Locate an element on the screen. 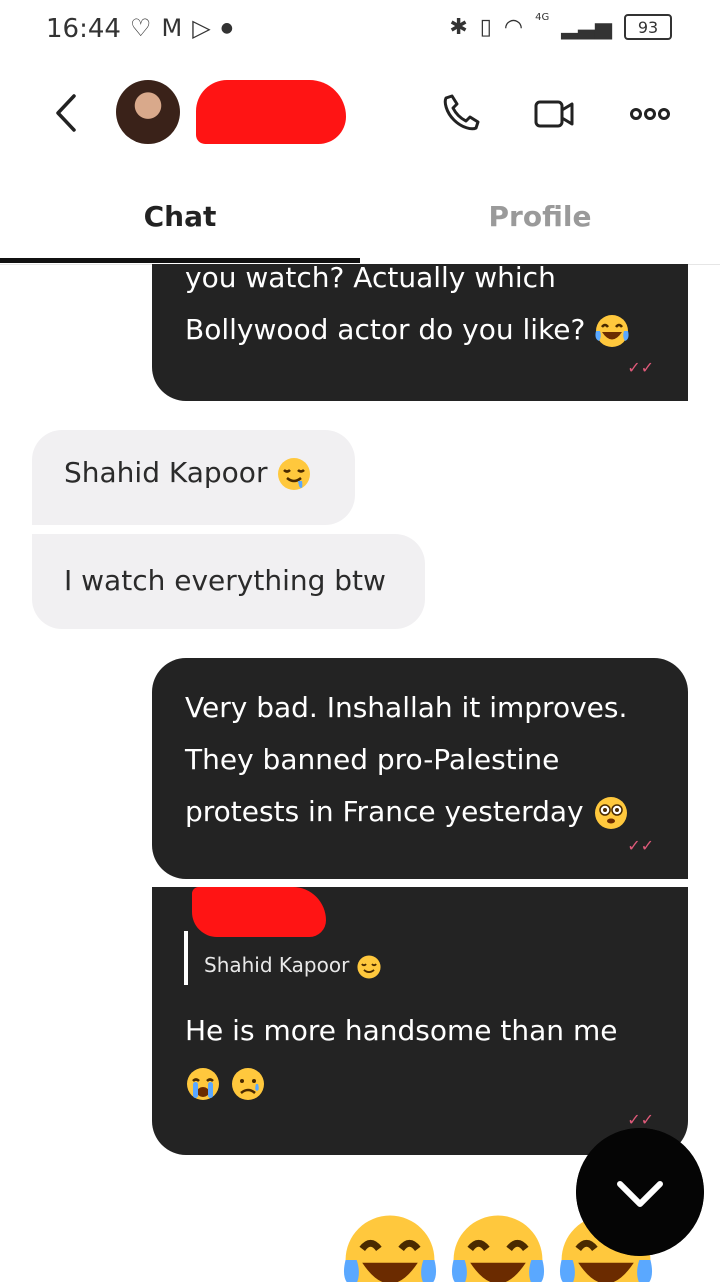 This screenshot has height=1282, width=720. message-line: They banned pro-Palestine is located at coordinates (372, 759).